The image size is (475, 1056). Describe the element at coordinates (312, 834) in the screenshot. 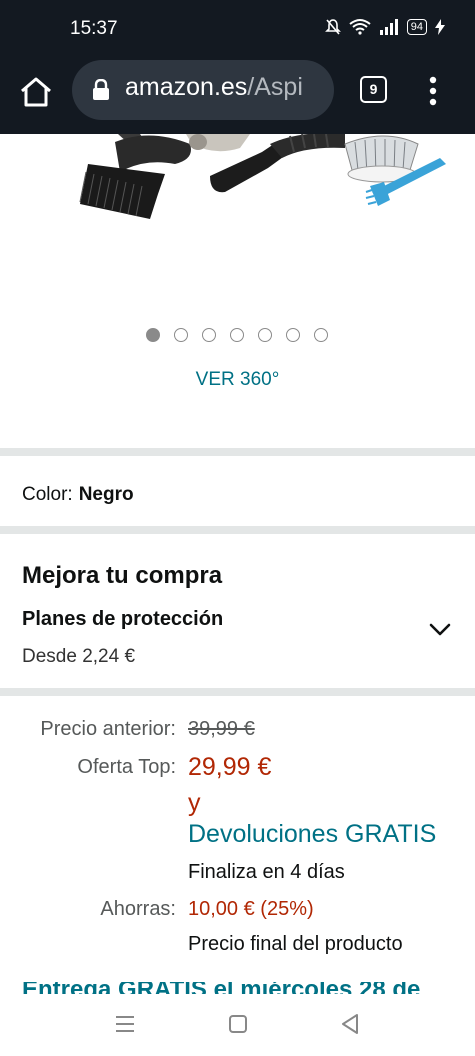

I see `free-returns-link: Devoluciones GRATIS` at that location.